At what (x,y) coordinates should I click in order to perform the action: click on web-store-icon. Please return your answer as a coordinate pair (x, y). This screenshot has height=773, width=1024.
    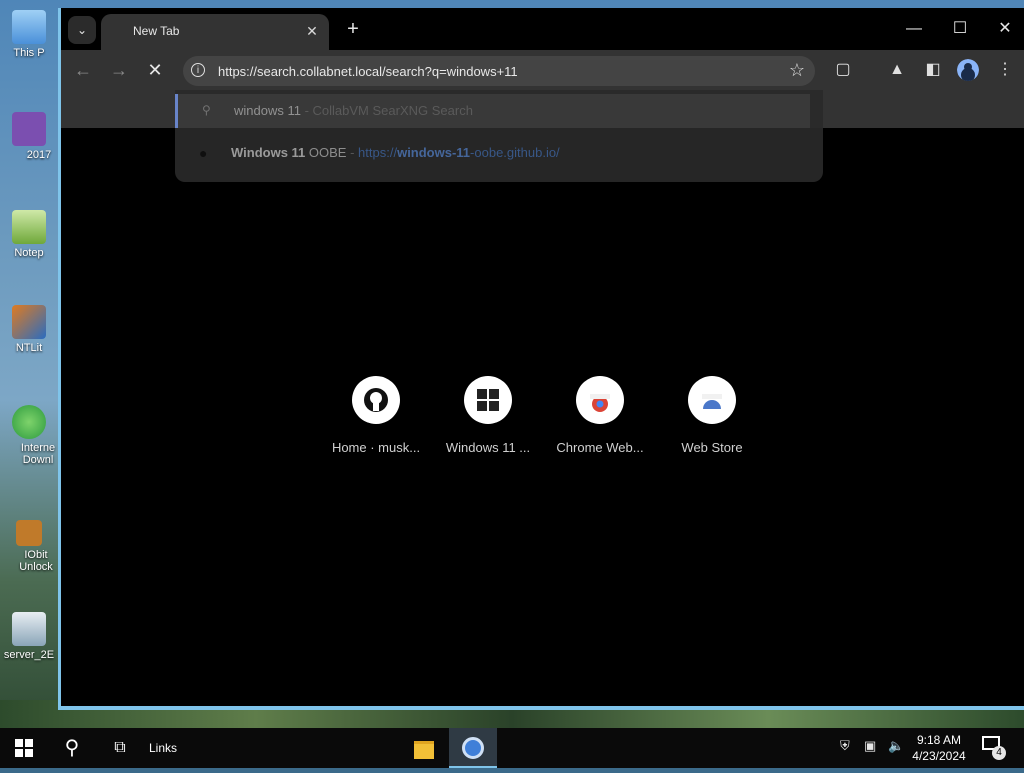
    Looking at the image, I should click on (712, 400).